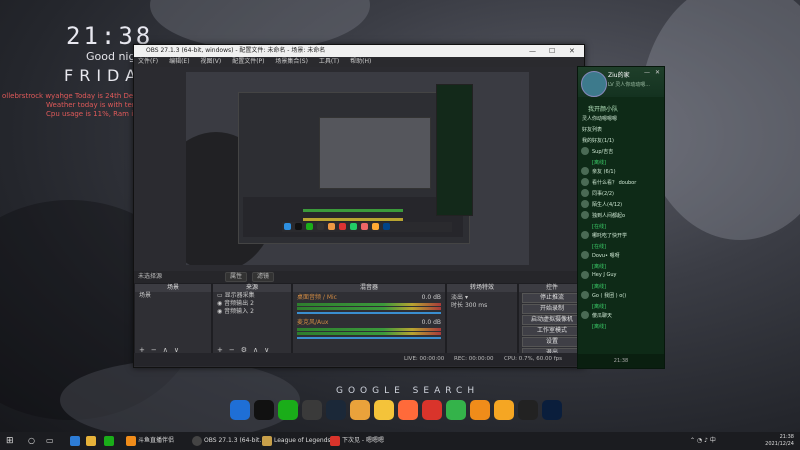  Describe the element at coordinates (75, 441) in the screenshot. I see `edge-icon` at that location.